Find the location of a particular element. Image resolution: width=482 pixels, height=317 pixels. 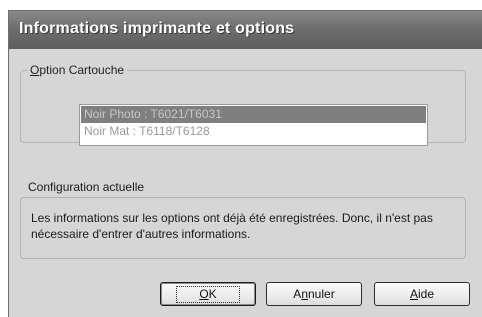

ok-button-label: OK is located at coordinates (208, 294).